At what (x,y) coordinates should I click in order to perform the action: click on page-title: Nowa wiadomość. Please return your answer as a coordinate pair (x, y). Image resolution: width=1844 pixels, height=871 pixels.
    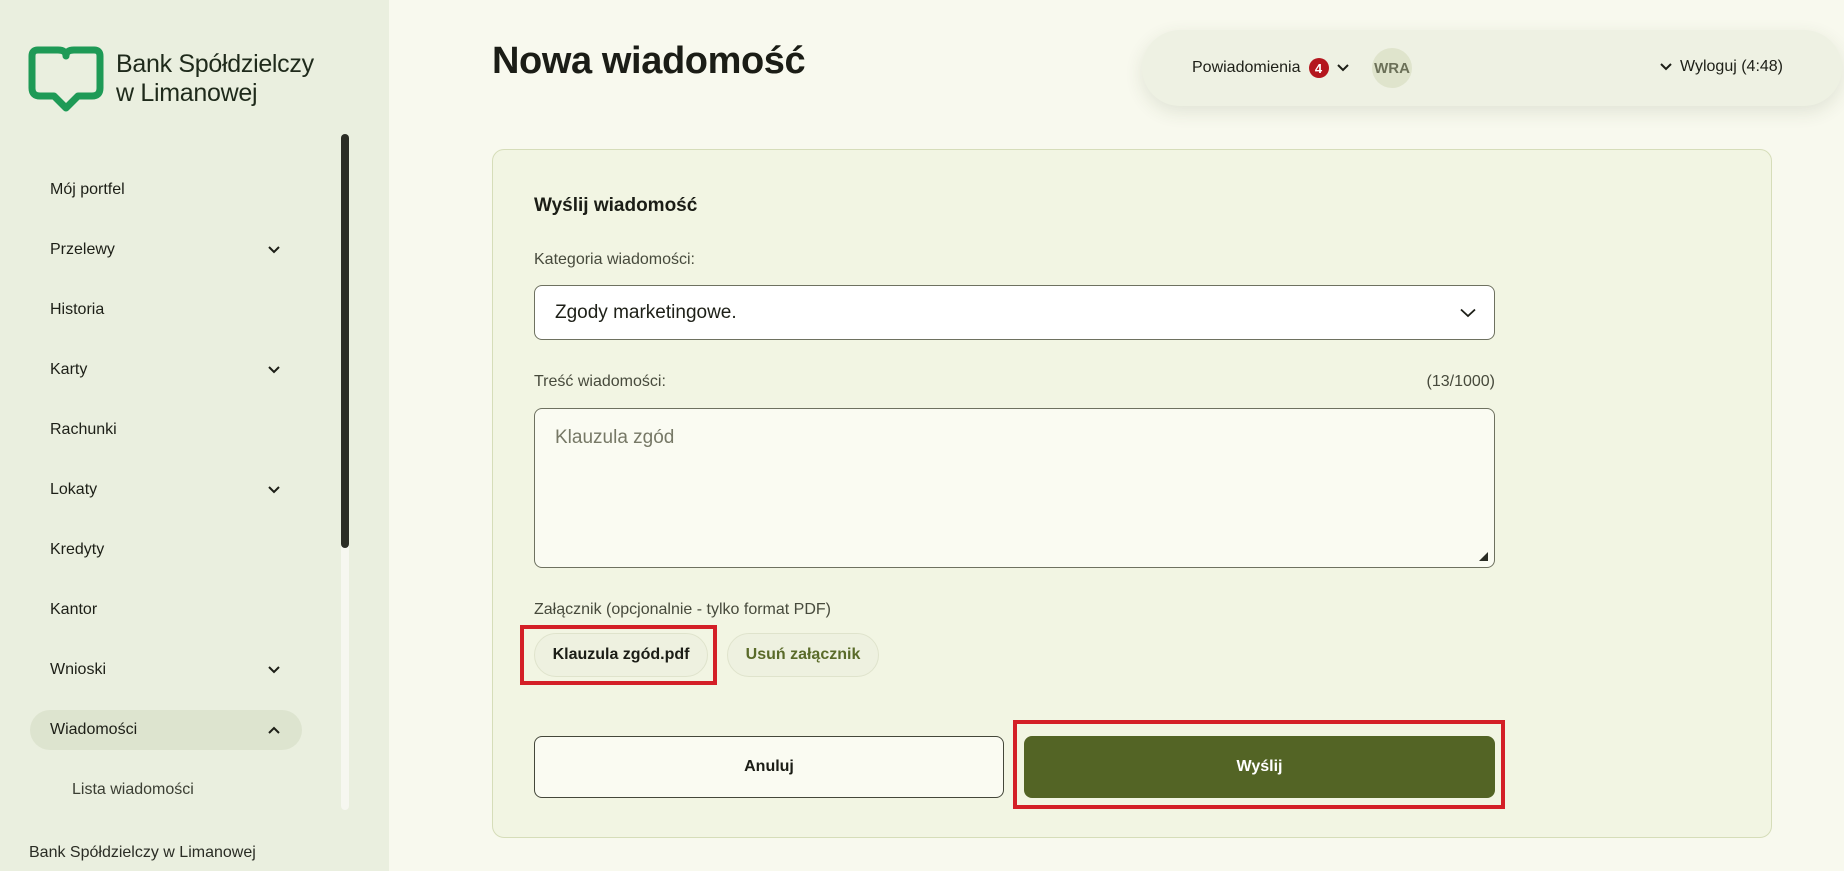
    Looking at the image, I should click on (649, 61).